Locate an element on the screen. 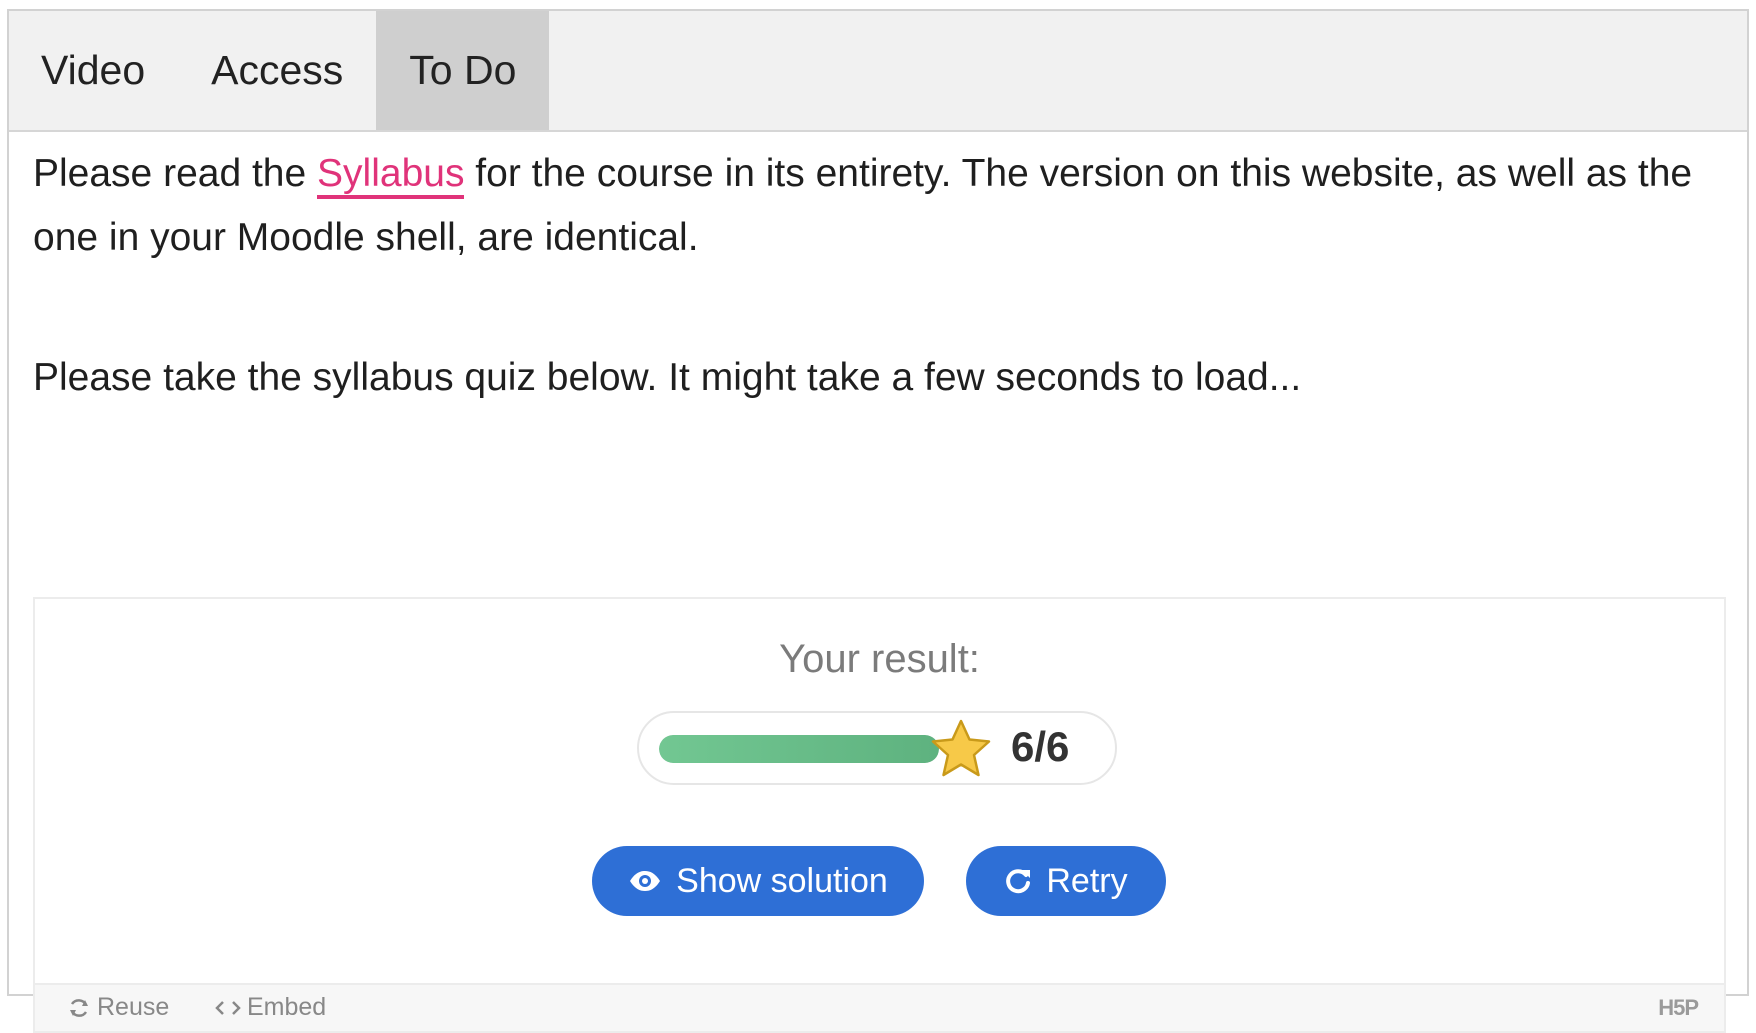 This screenshot has width=1756, height=1033. embed-button: Embed is located at coordinates (270, 1007).